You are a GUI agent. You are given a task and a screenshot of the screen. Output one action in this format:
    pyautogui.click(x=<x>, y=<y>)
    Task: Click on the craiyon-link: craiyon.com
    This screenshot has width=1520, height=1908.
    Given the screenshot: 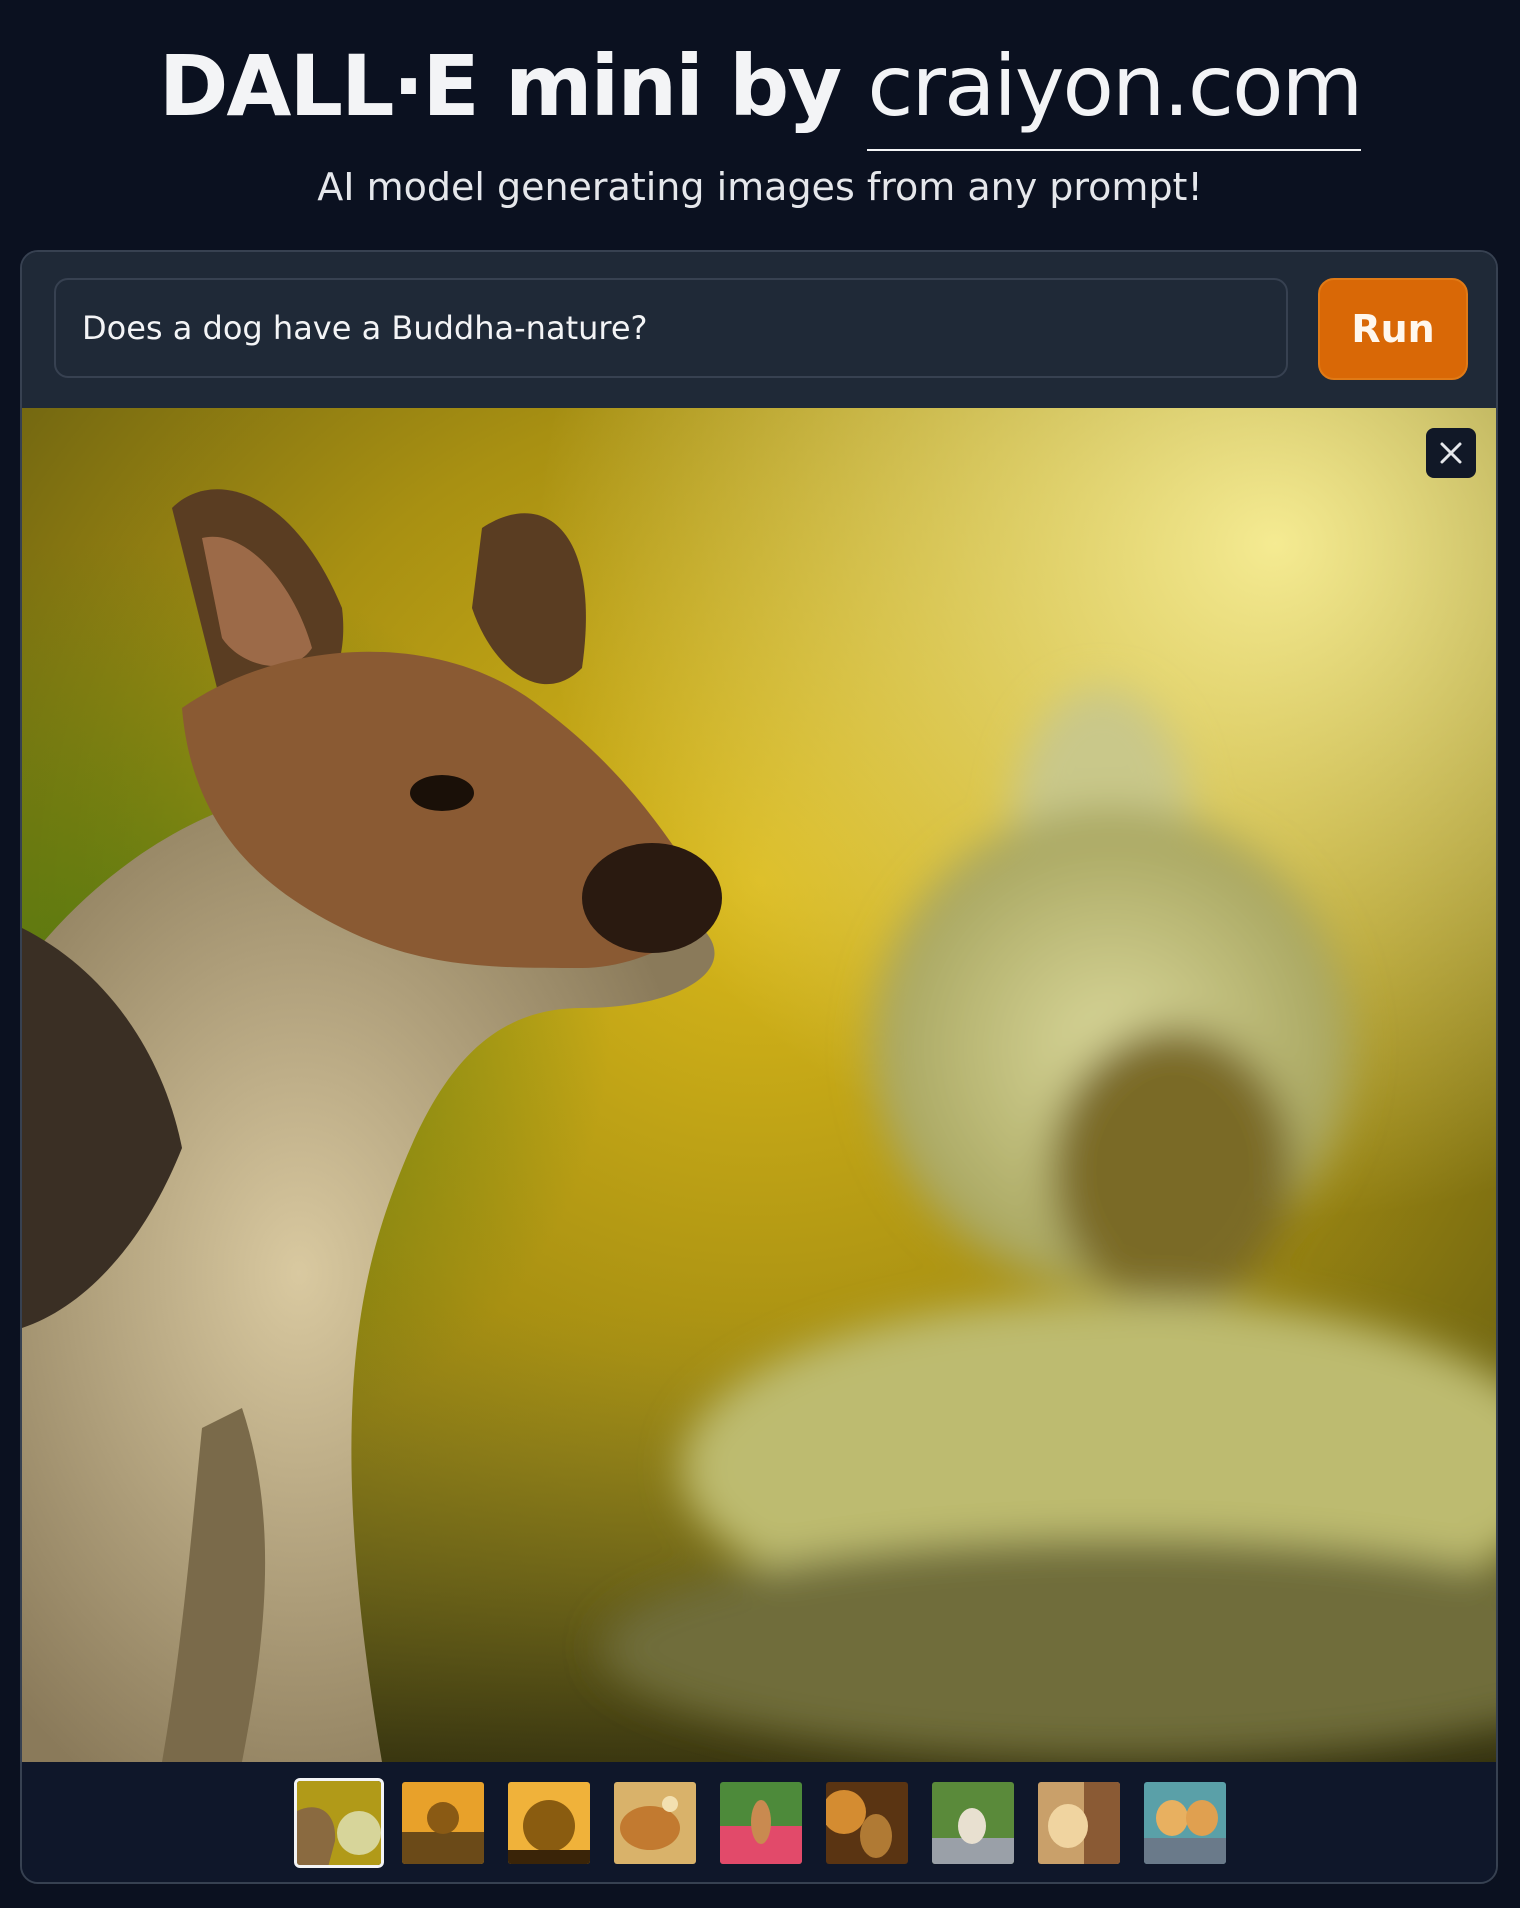 What is the action you would take?
    pyautogui.click(x=1115, y=94)
    